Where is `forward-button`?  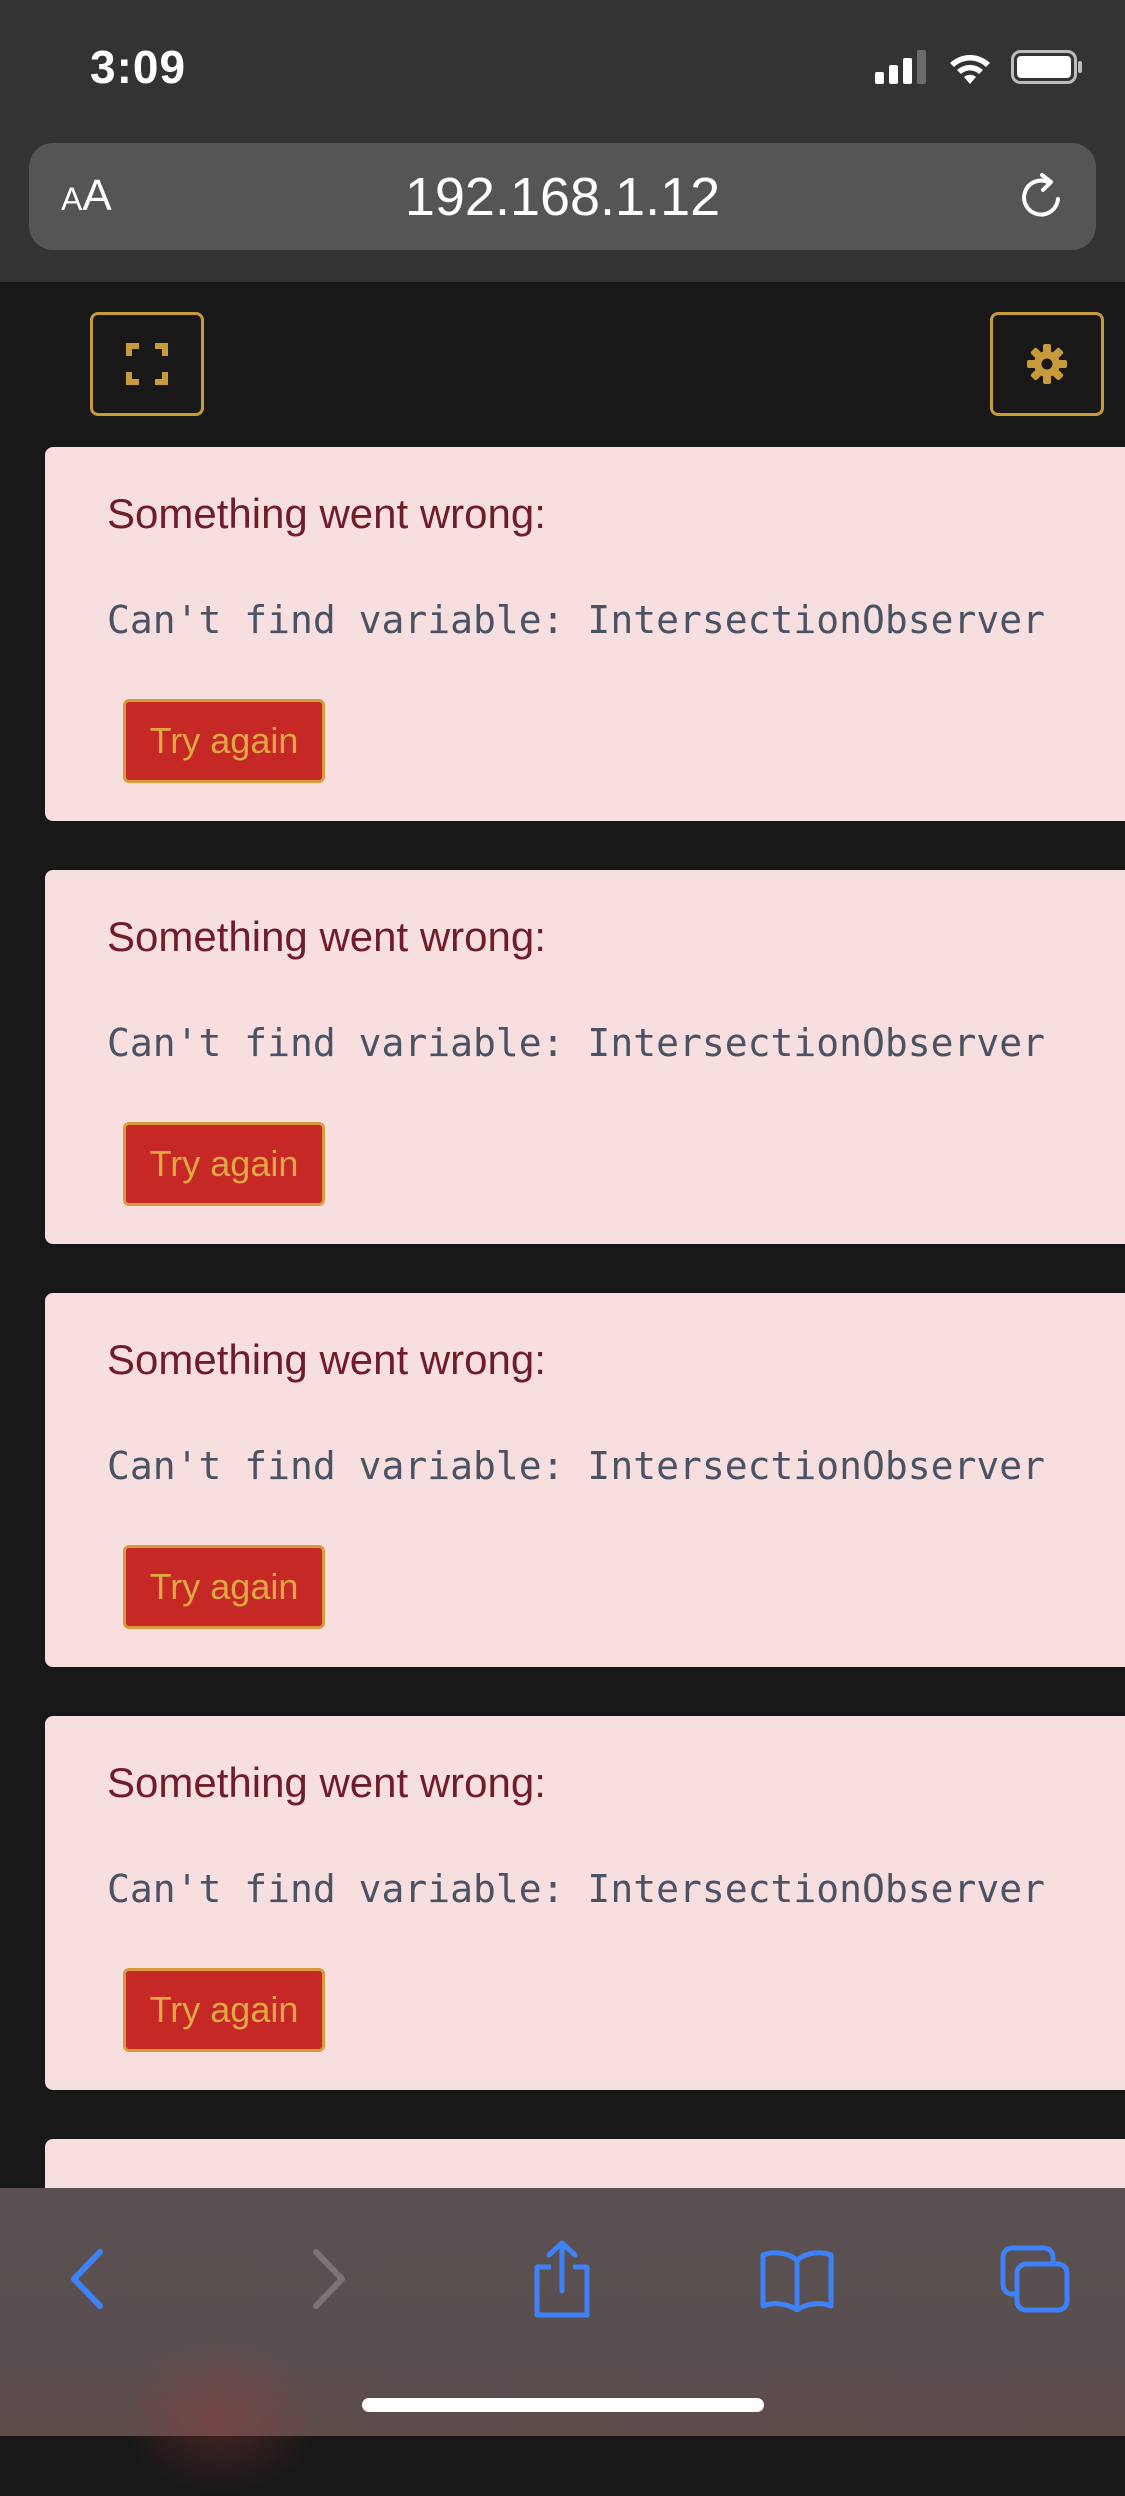
forward-button is located at coordinates (329, 2279).